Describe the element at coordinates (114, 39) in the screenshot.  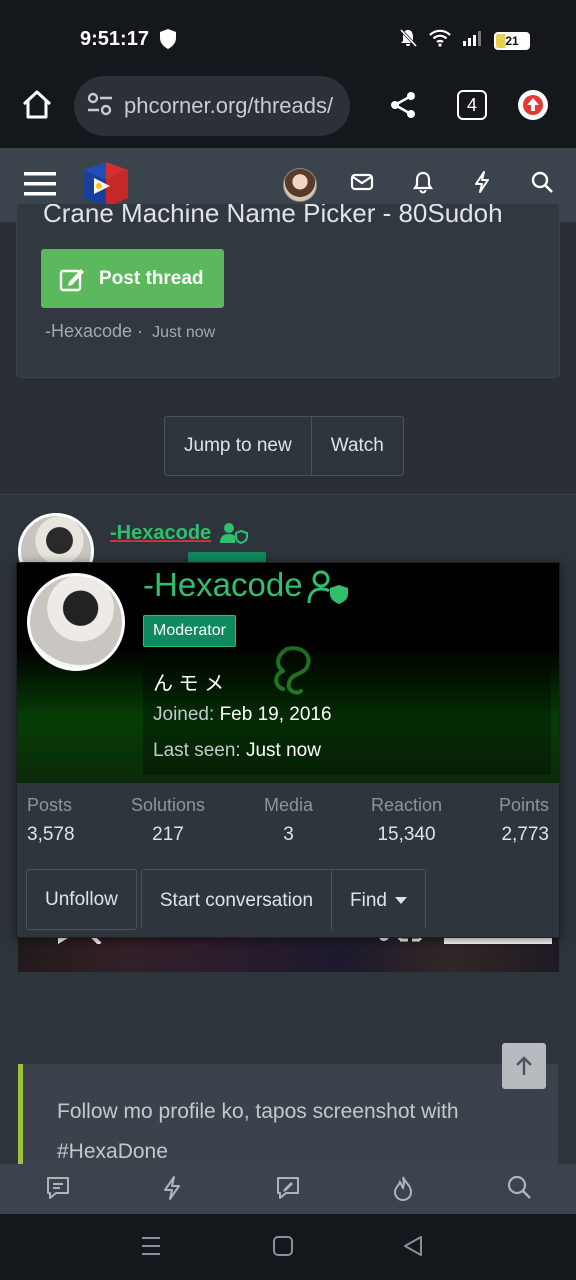
I see `status-time: 9:51:17` at that location.